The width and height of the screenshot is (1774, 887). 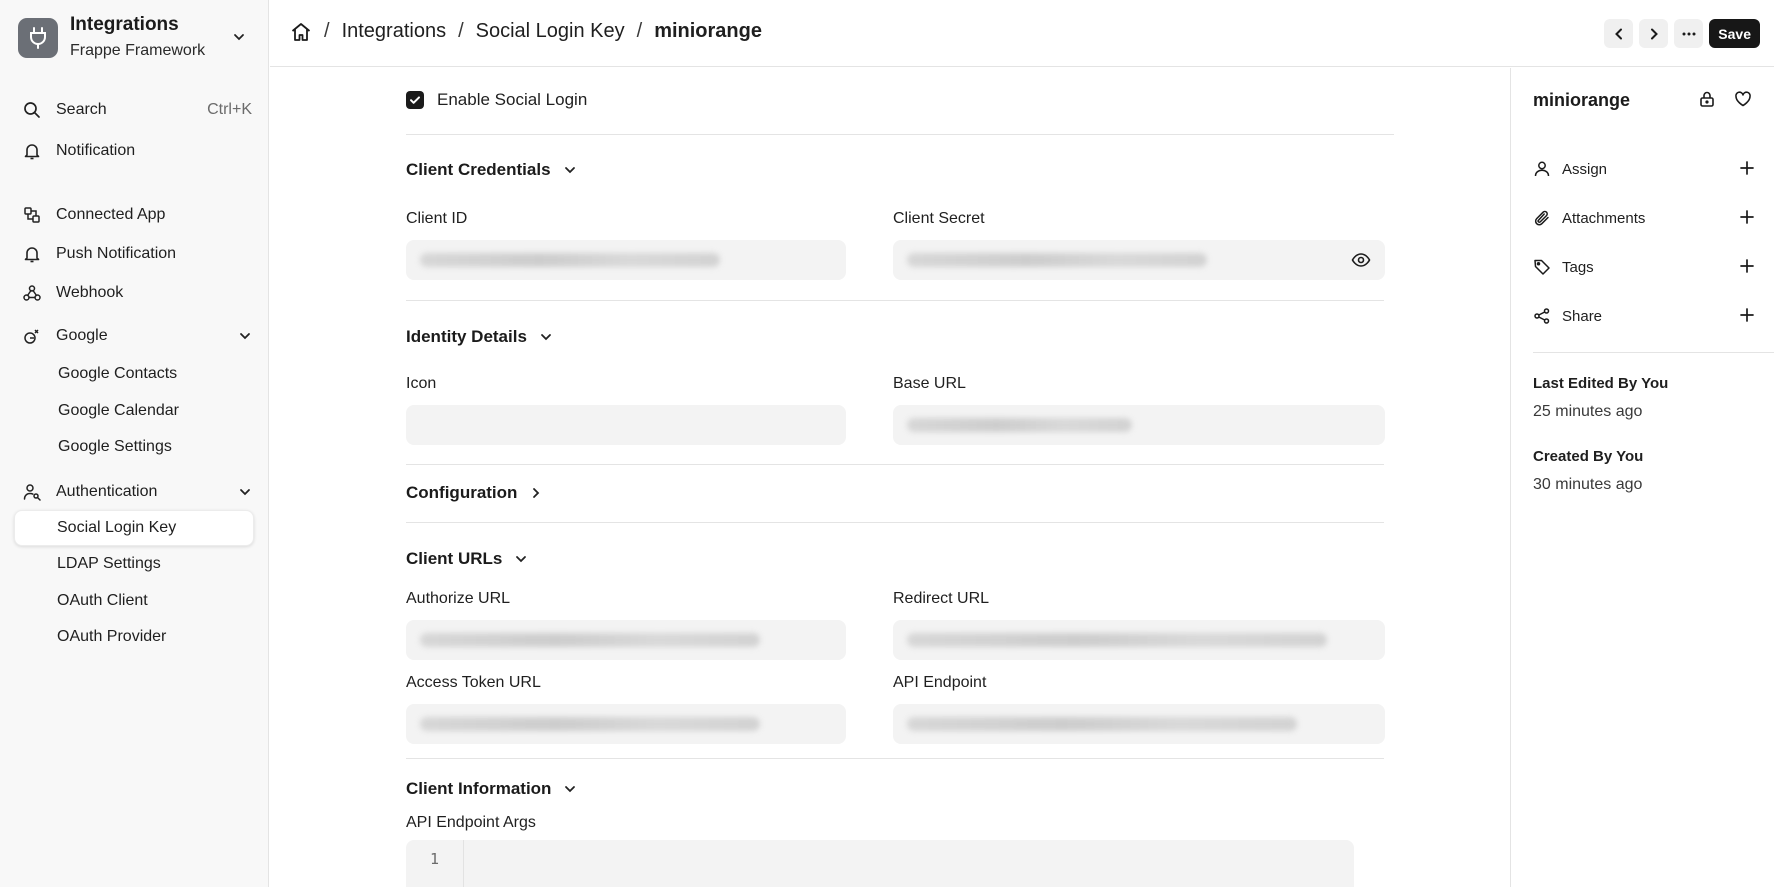 I want to click on redirect-url-field, so click(x=1139, y=640).